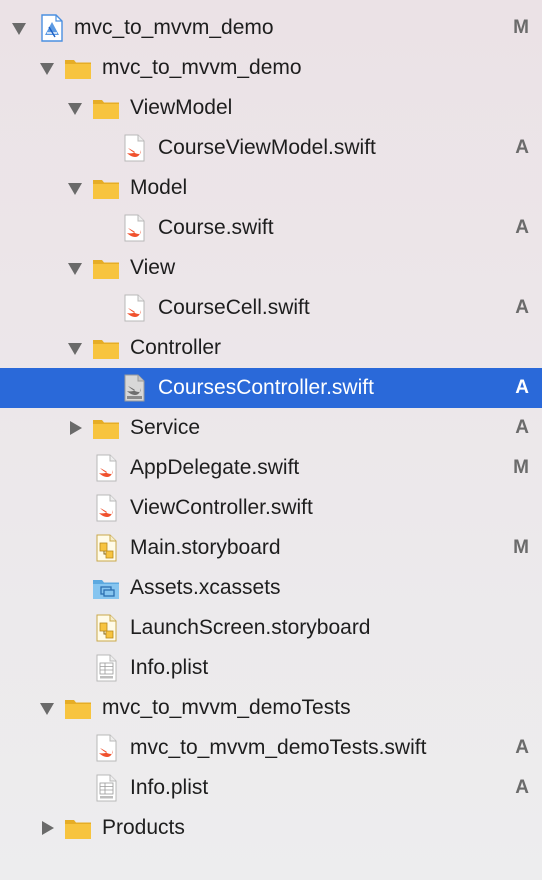  Describe the element at coordinates (234, 307) in the screenshot. I see `tree-row-label: CourseCell.swift` at that location.